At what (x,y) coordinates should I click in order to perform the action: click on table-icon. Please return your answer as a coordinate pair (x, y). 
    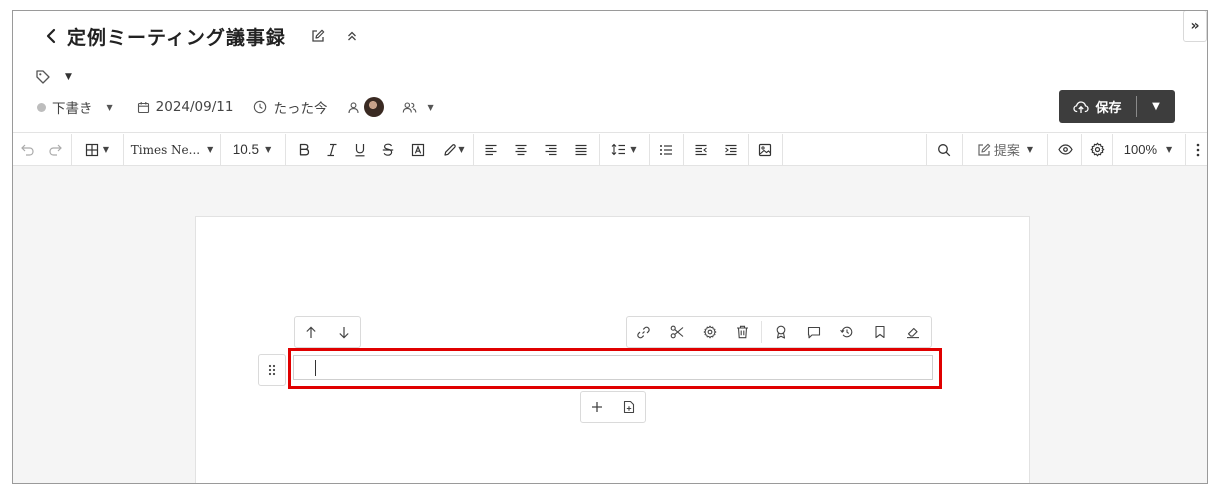
    Looking at the image, I should click on (92, 150).